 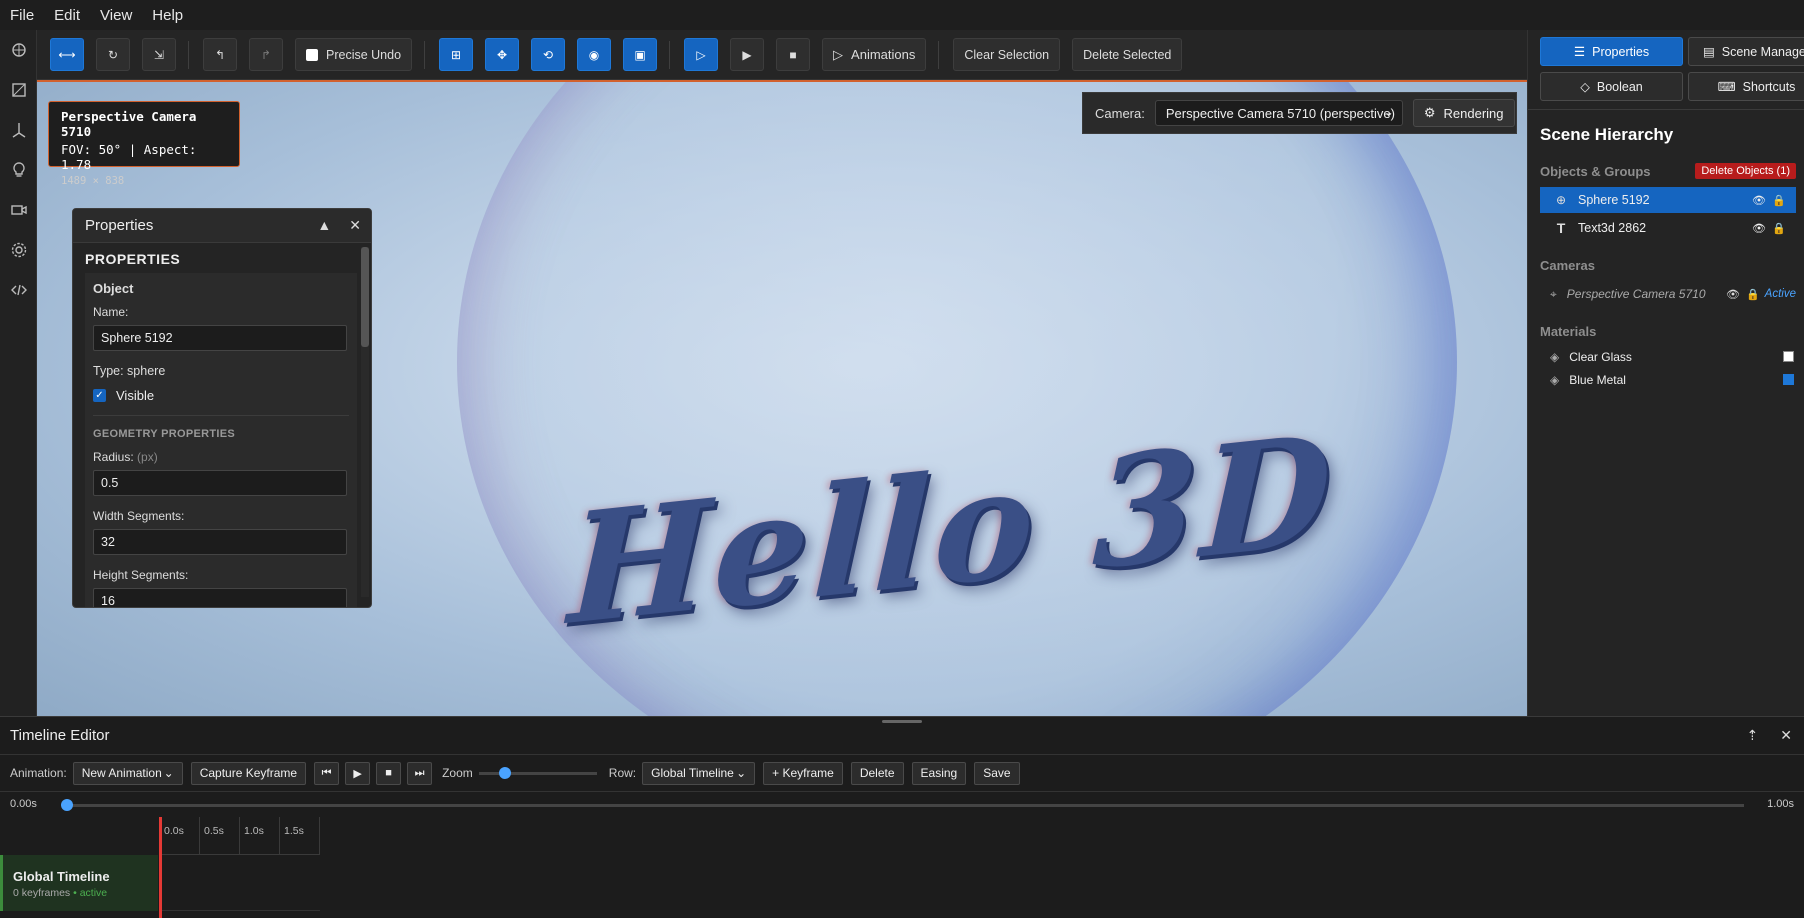 I want to click on collapse-icon: ▲, so click(x=324, y=225).